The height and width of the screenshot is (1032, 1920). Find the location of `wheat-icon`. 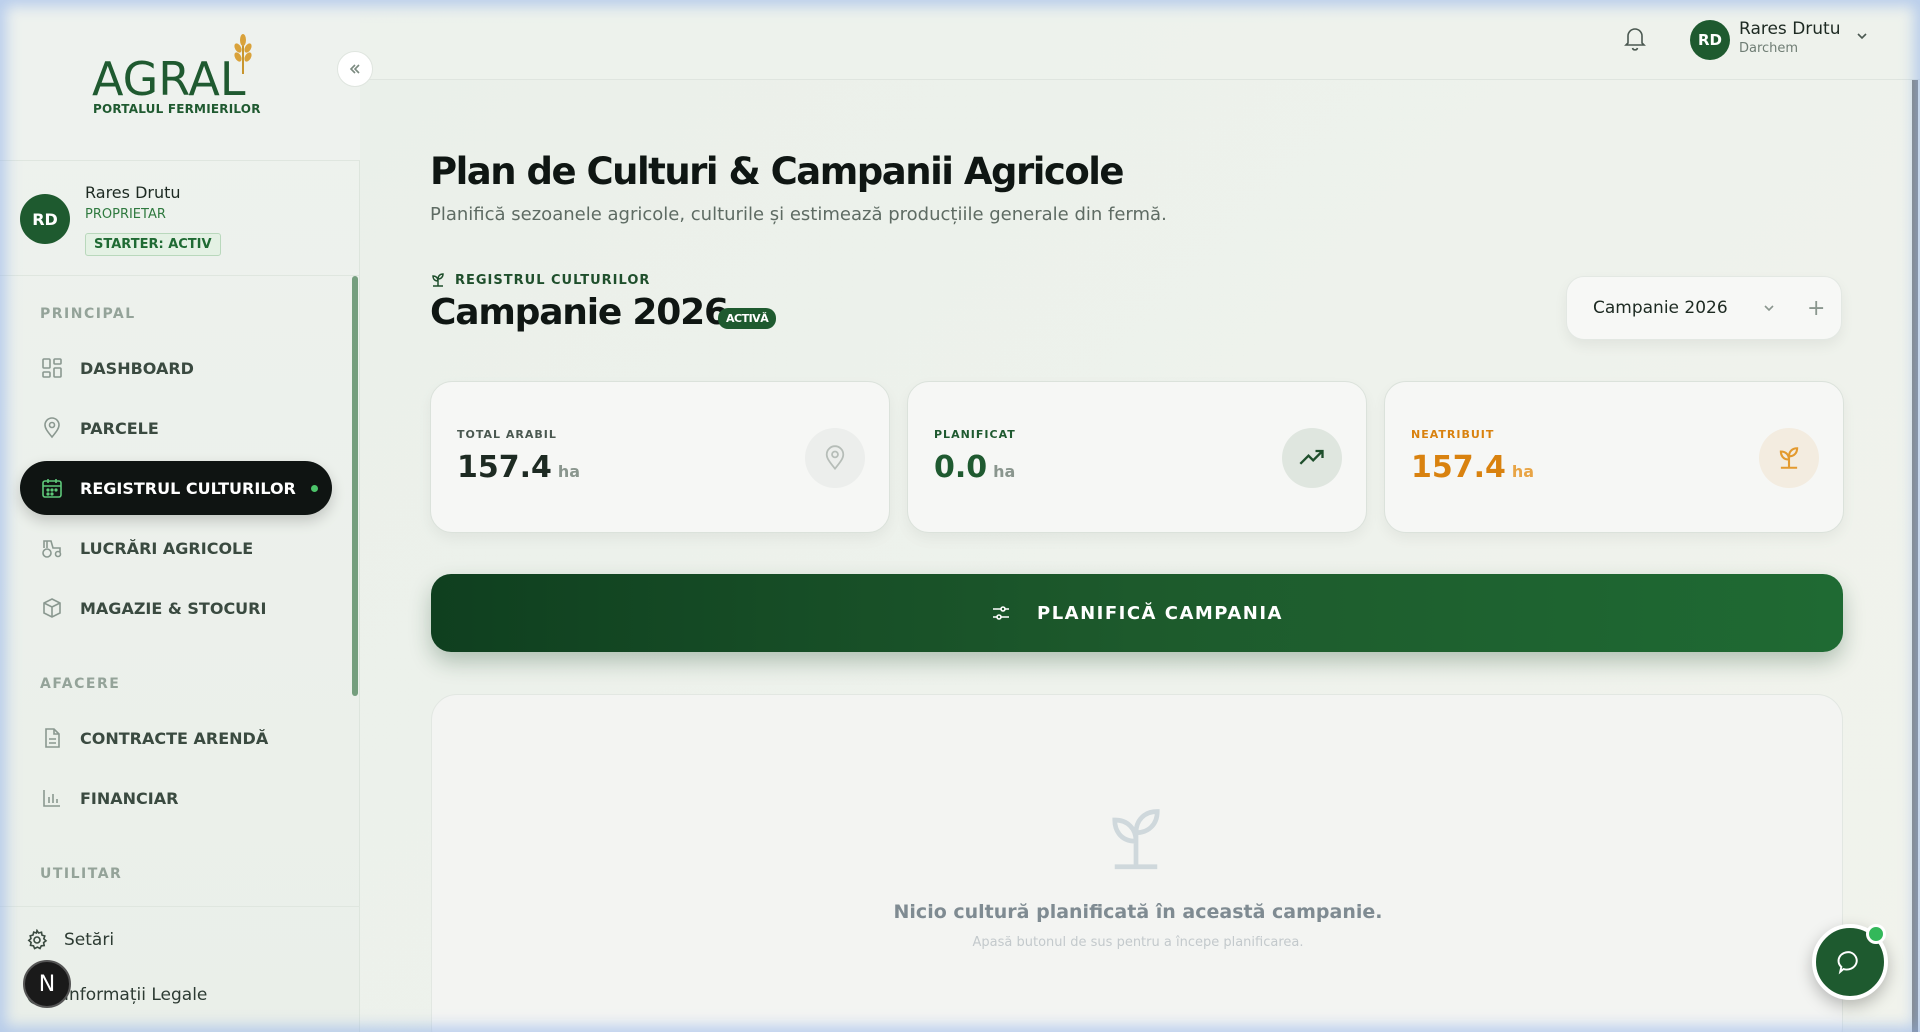

wheat-icon is located at coordinates (243, 54).